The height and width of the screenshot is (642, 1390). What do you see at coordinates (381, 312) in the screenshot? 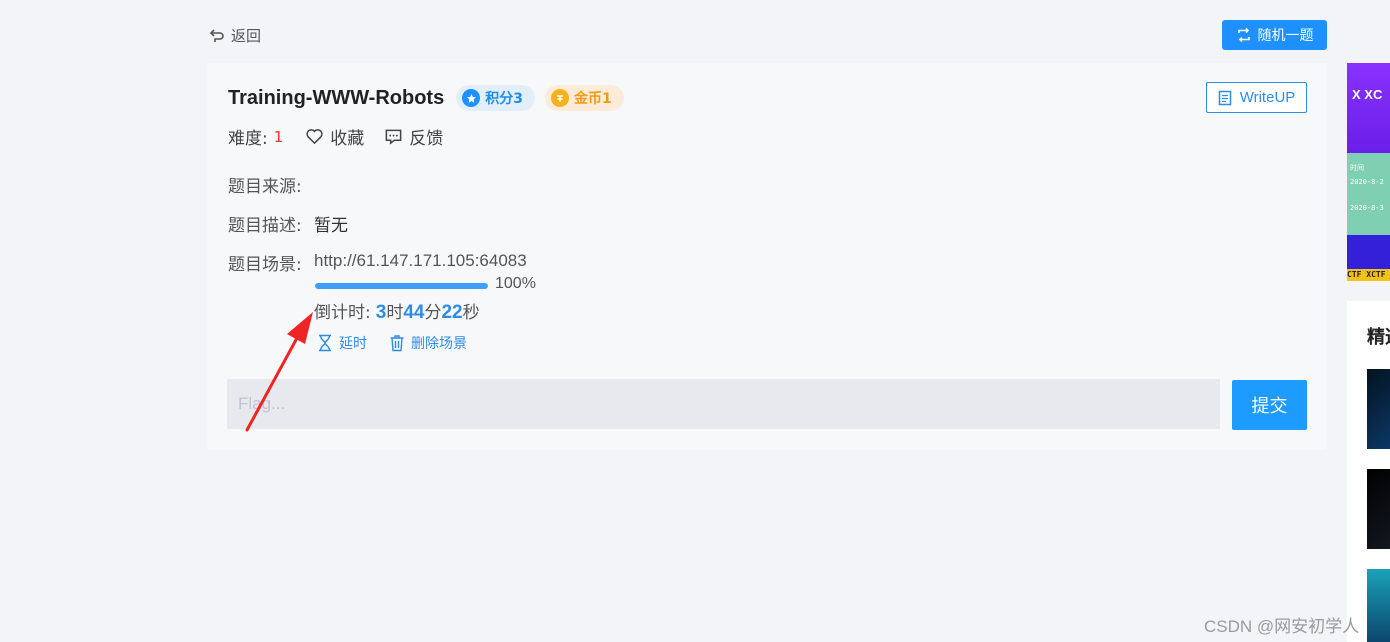
I see `countdown-hours: 3` at bounding box center [381, 312].